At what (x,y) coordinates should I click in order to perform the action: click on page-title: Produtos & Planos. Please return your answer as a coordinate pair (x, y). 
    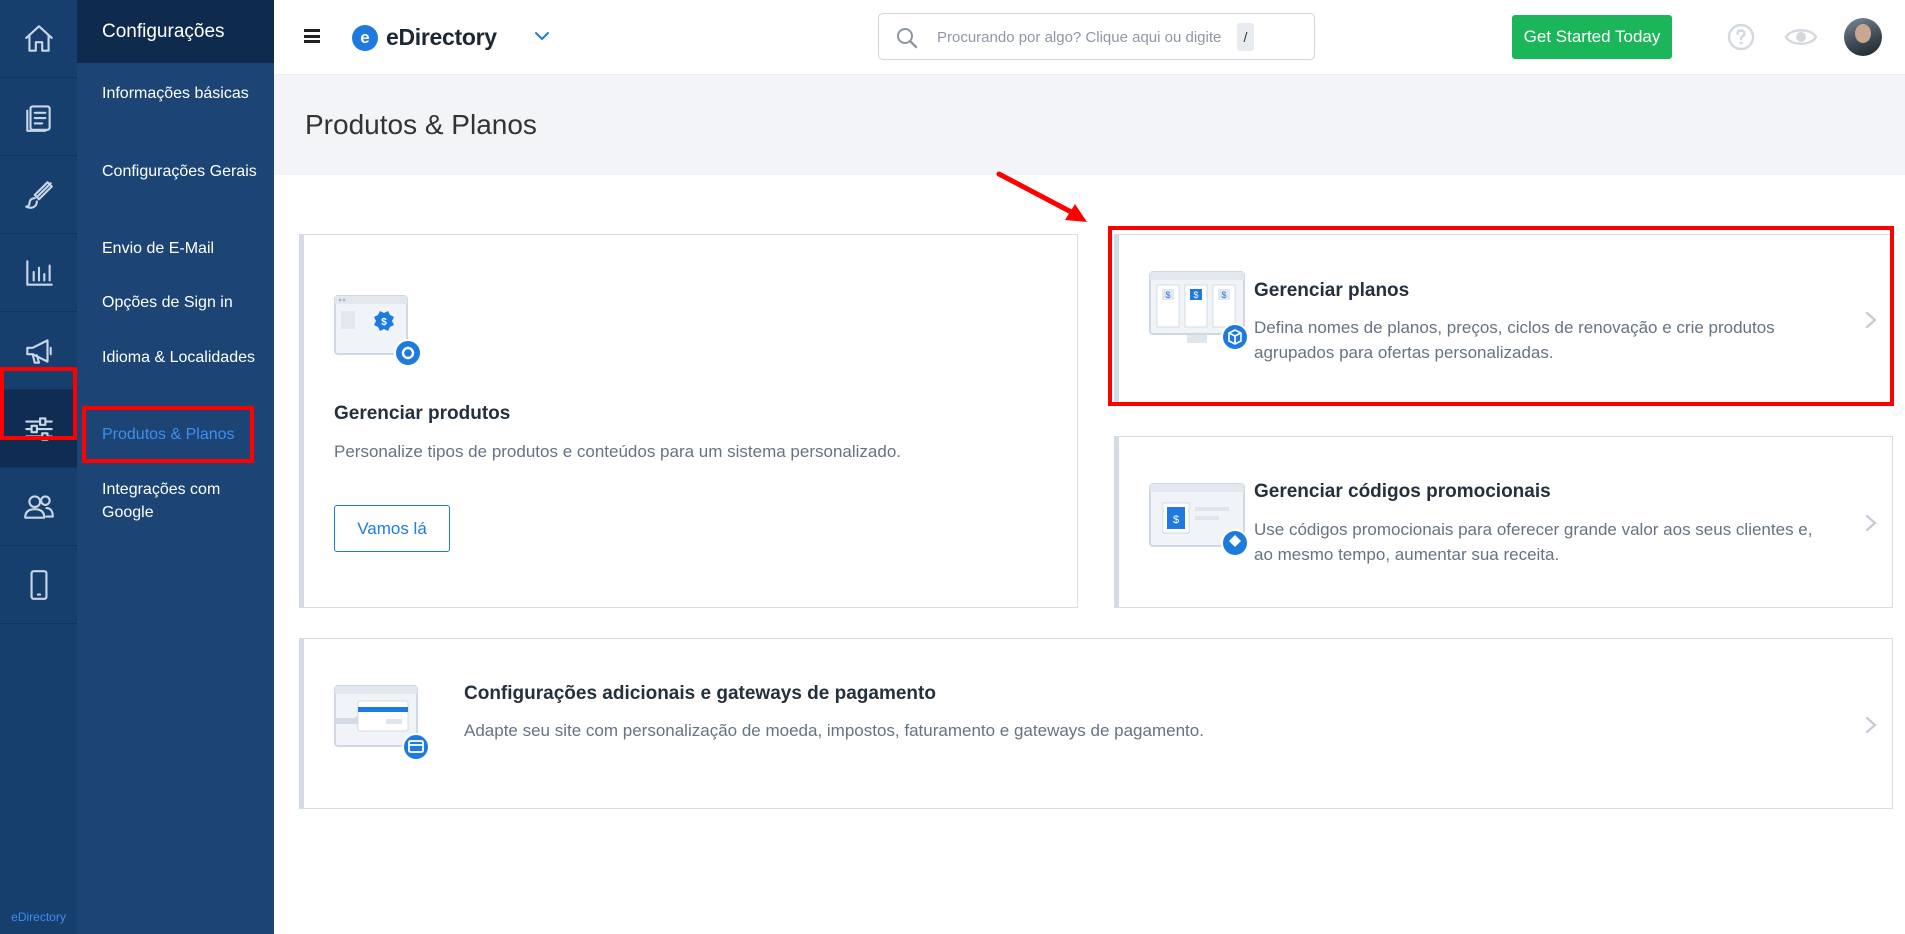
    Looking at the image, I should click on (421, 124).